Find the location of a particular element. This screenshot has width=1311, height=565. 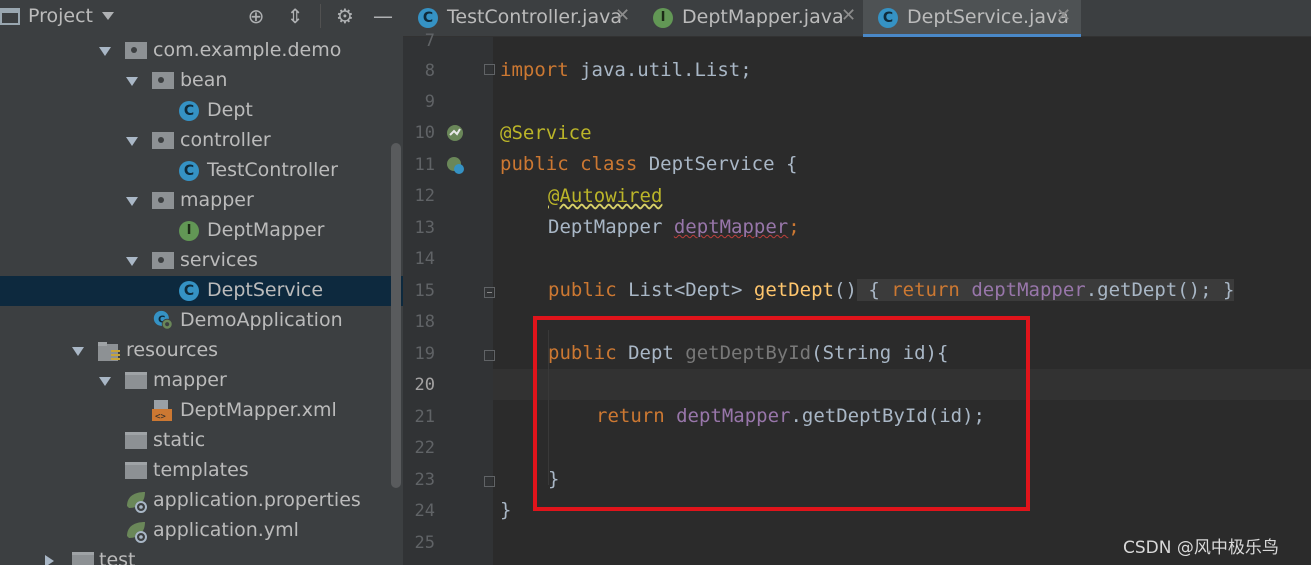

spring-boot-class-icon: C is located at coordinates (163, 320).